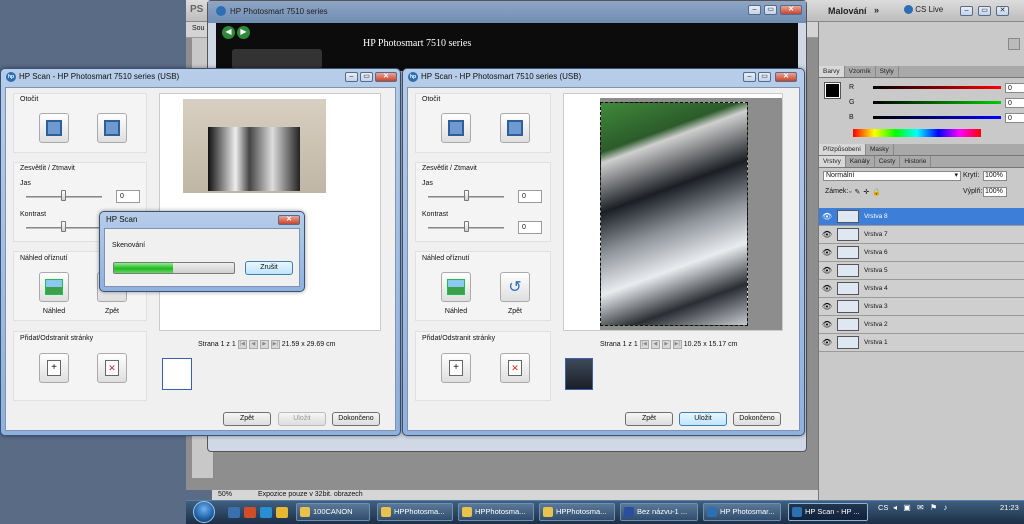 Image resolution: width=1024 pixels, height=524 pixels. Describe the element at coordinates (1002, 11) in the screenshot. I see `ps-close-button: ✕` at that location.